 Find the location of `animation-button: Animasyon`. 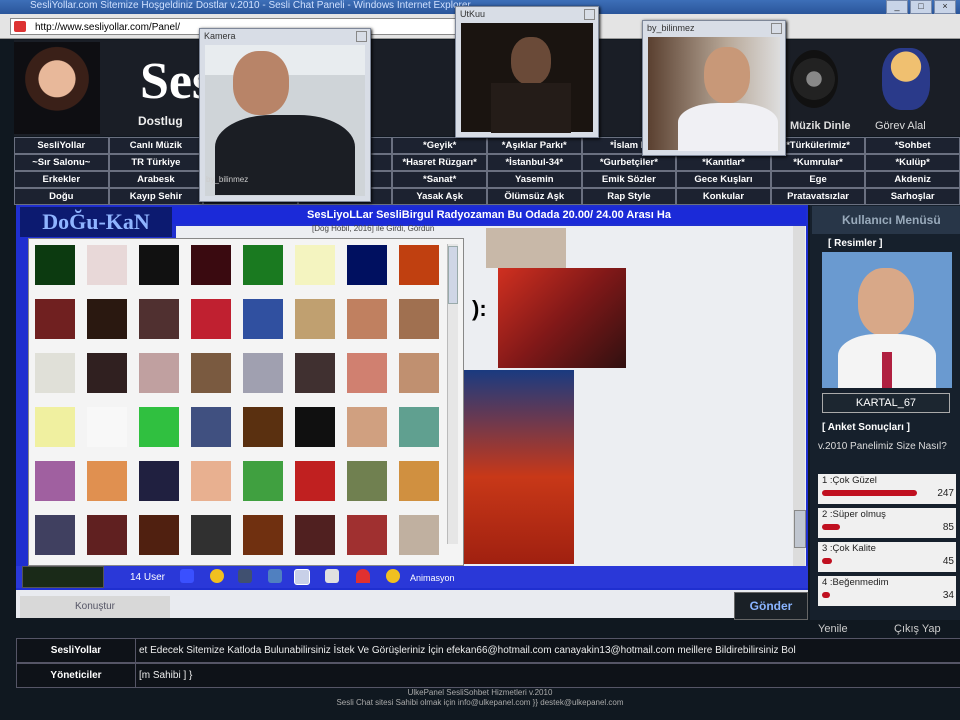

animation-button: Animasyon is located at coordinates (432, 578).